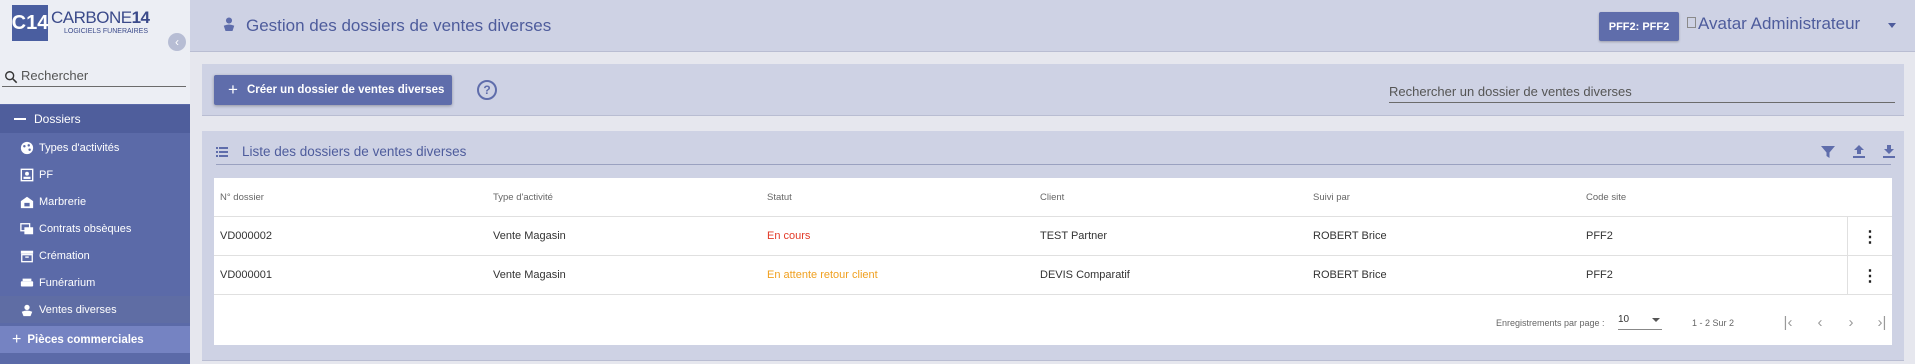  What do you see at coordinates (27, 174) in the screenshot?
I see `contact-card-icon` at bounding box center [27, 174].